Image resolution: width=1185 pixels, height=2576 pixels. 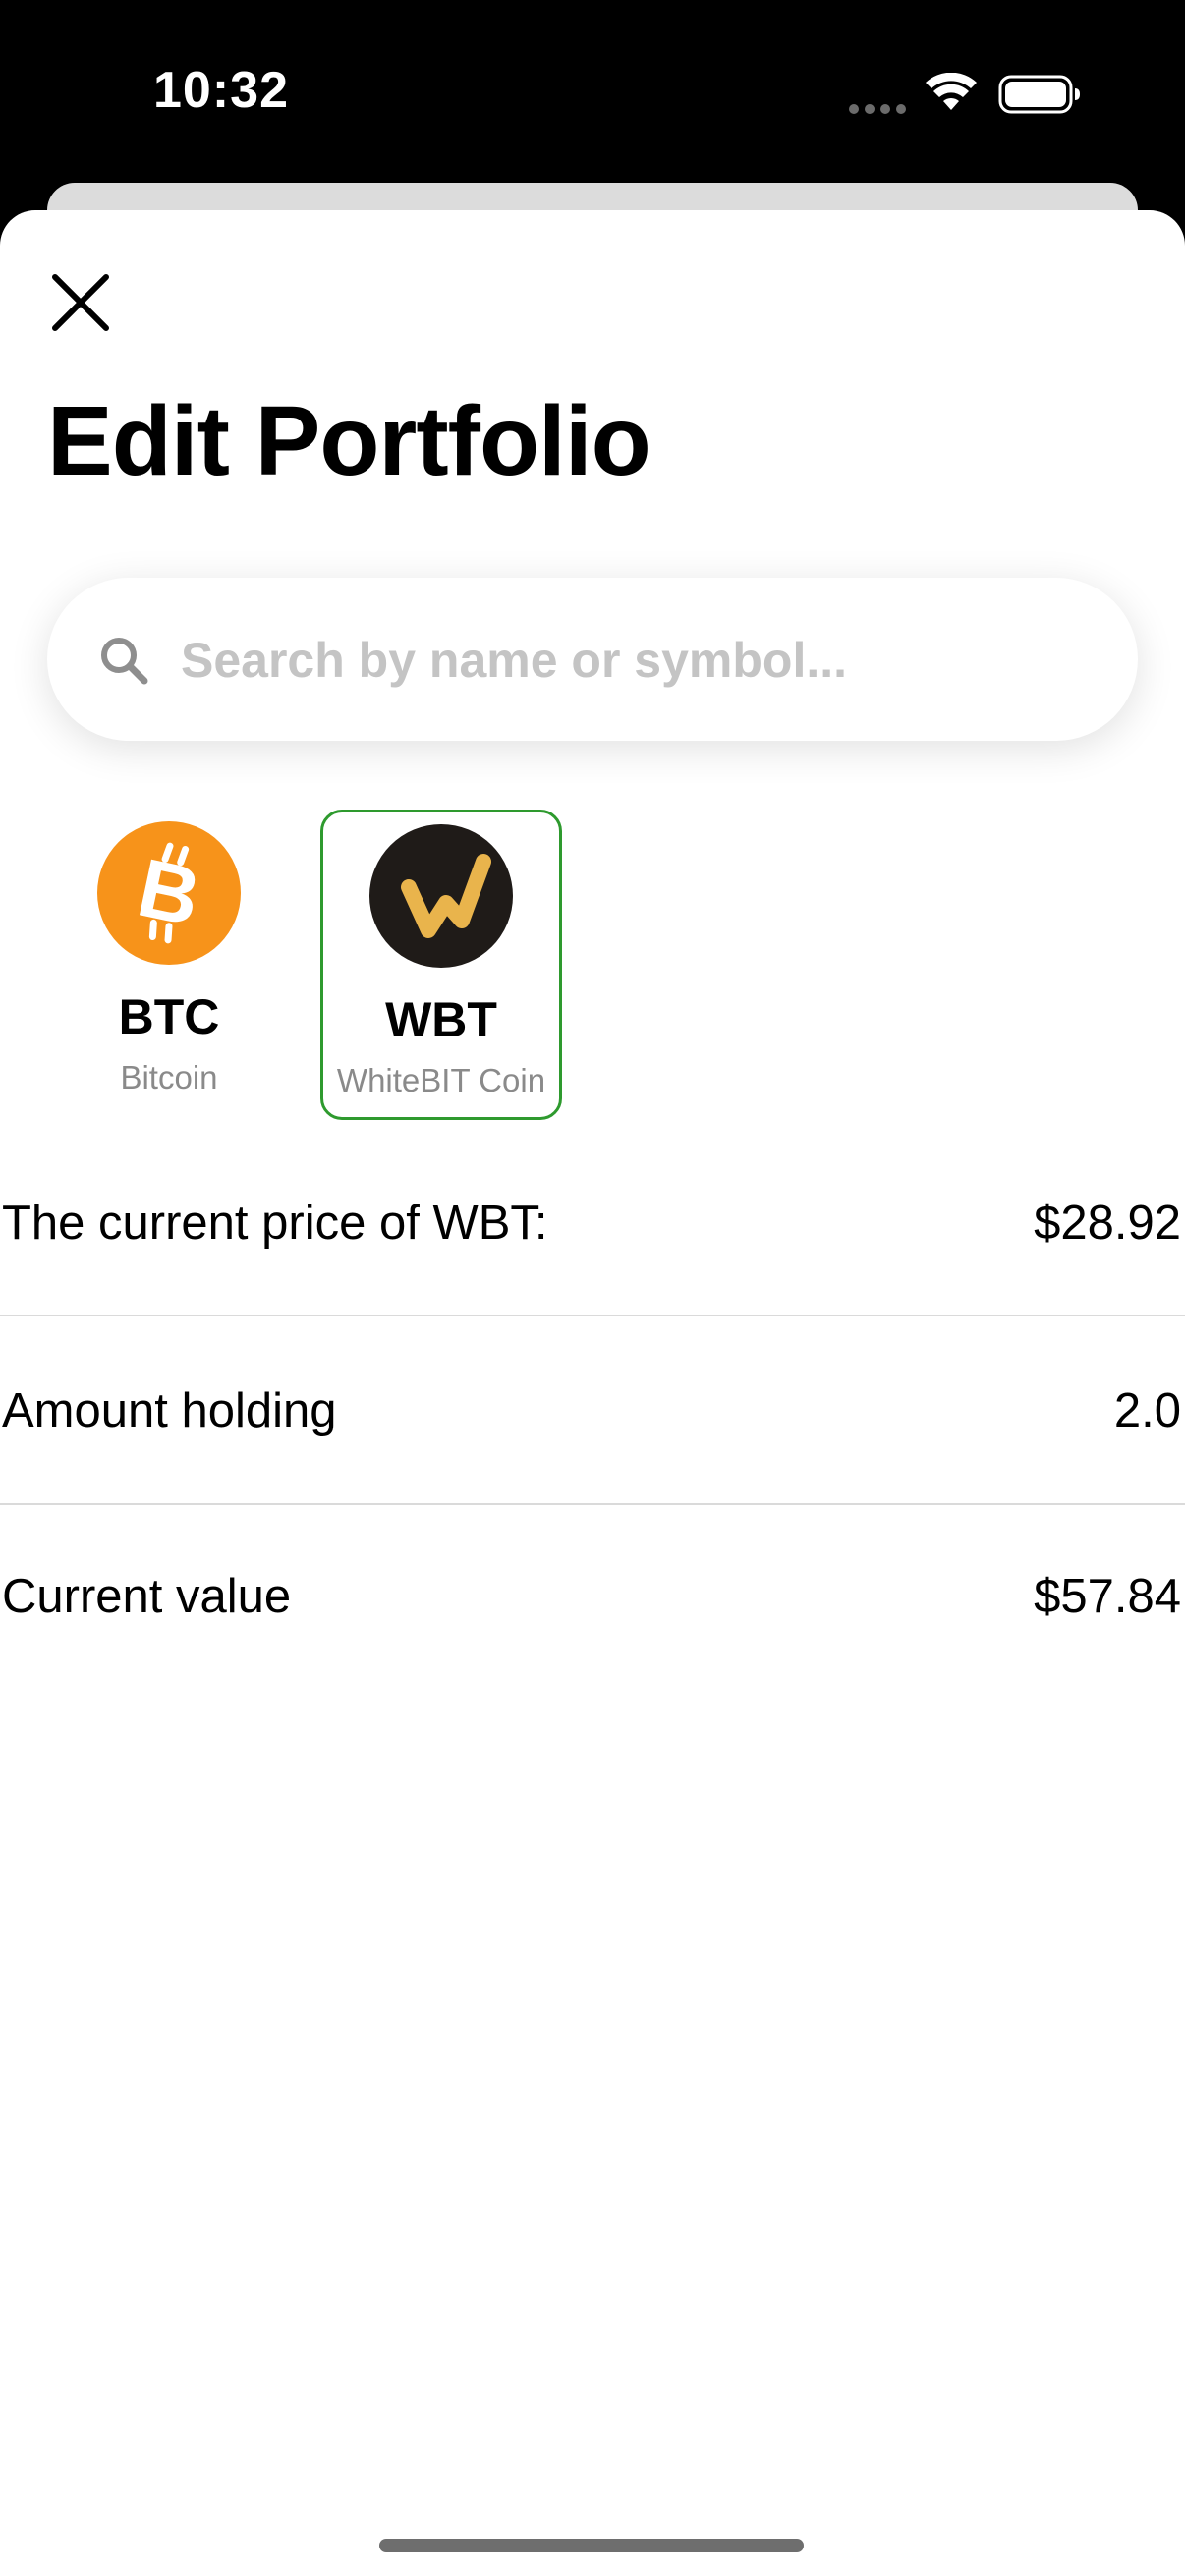 I want to click on price-row: The current price of WBT: $28.92, so click(x=592, y=1223).